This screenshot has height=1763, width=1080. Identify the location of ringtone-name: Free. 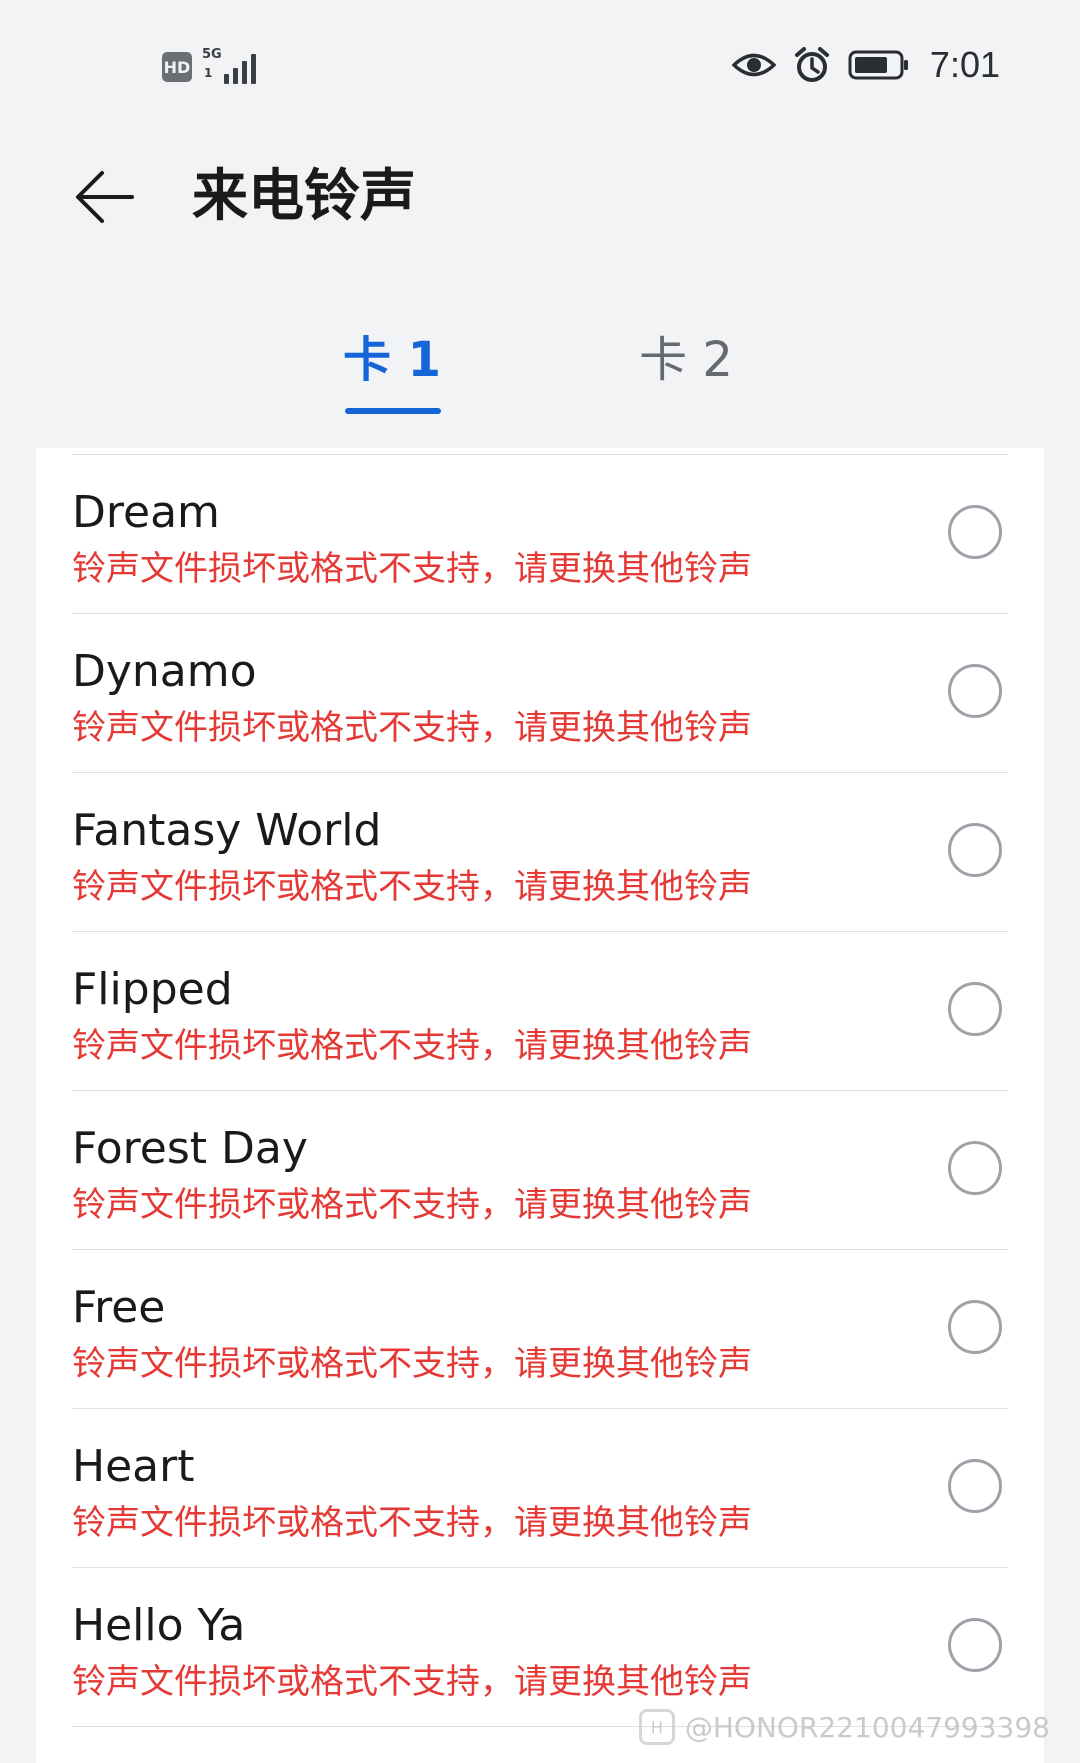
(119, 1307).